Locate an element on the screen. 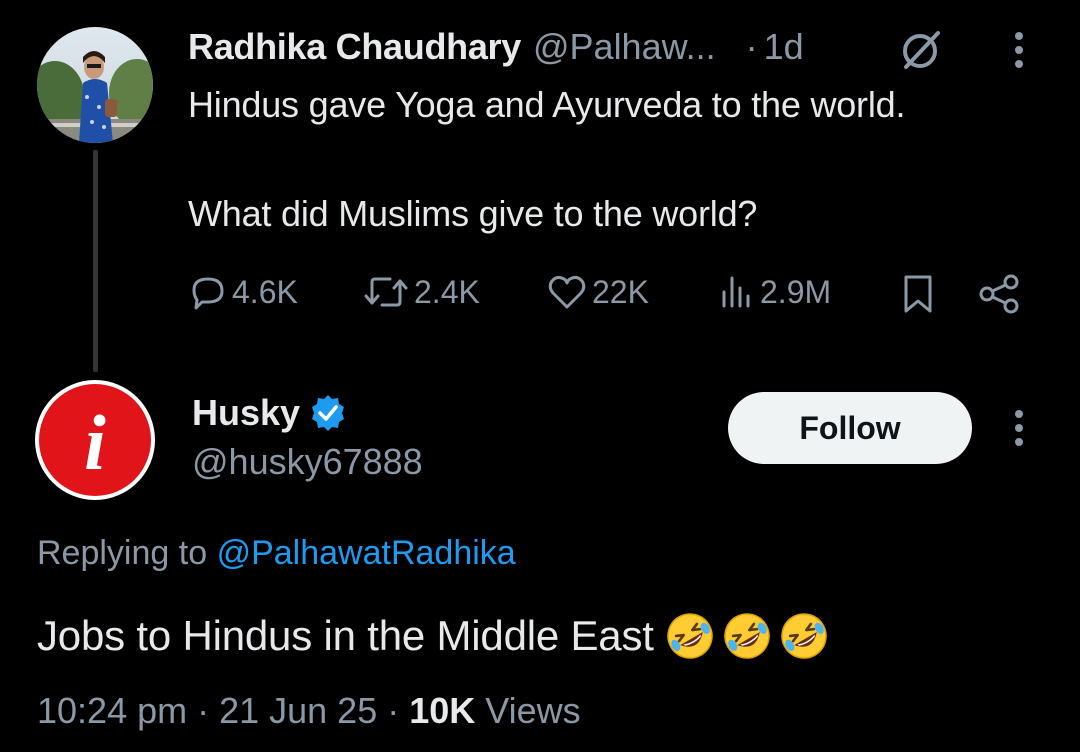  replying-to: Replying to @PalhawatRadhika is located at coordinates (276, 553).